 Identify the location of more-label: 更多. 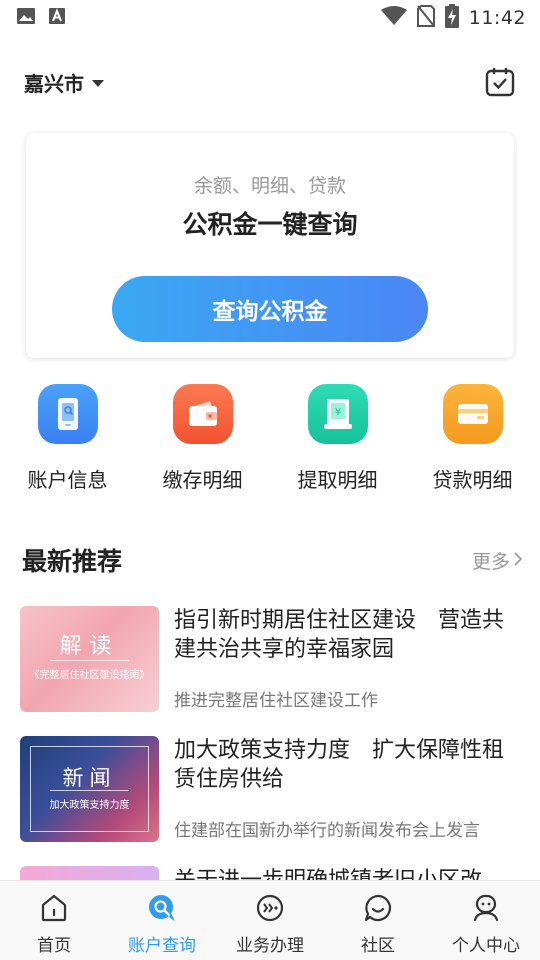
(490, 561).